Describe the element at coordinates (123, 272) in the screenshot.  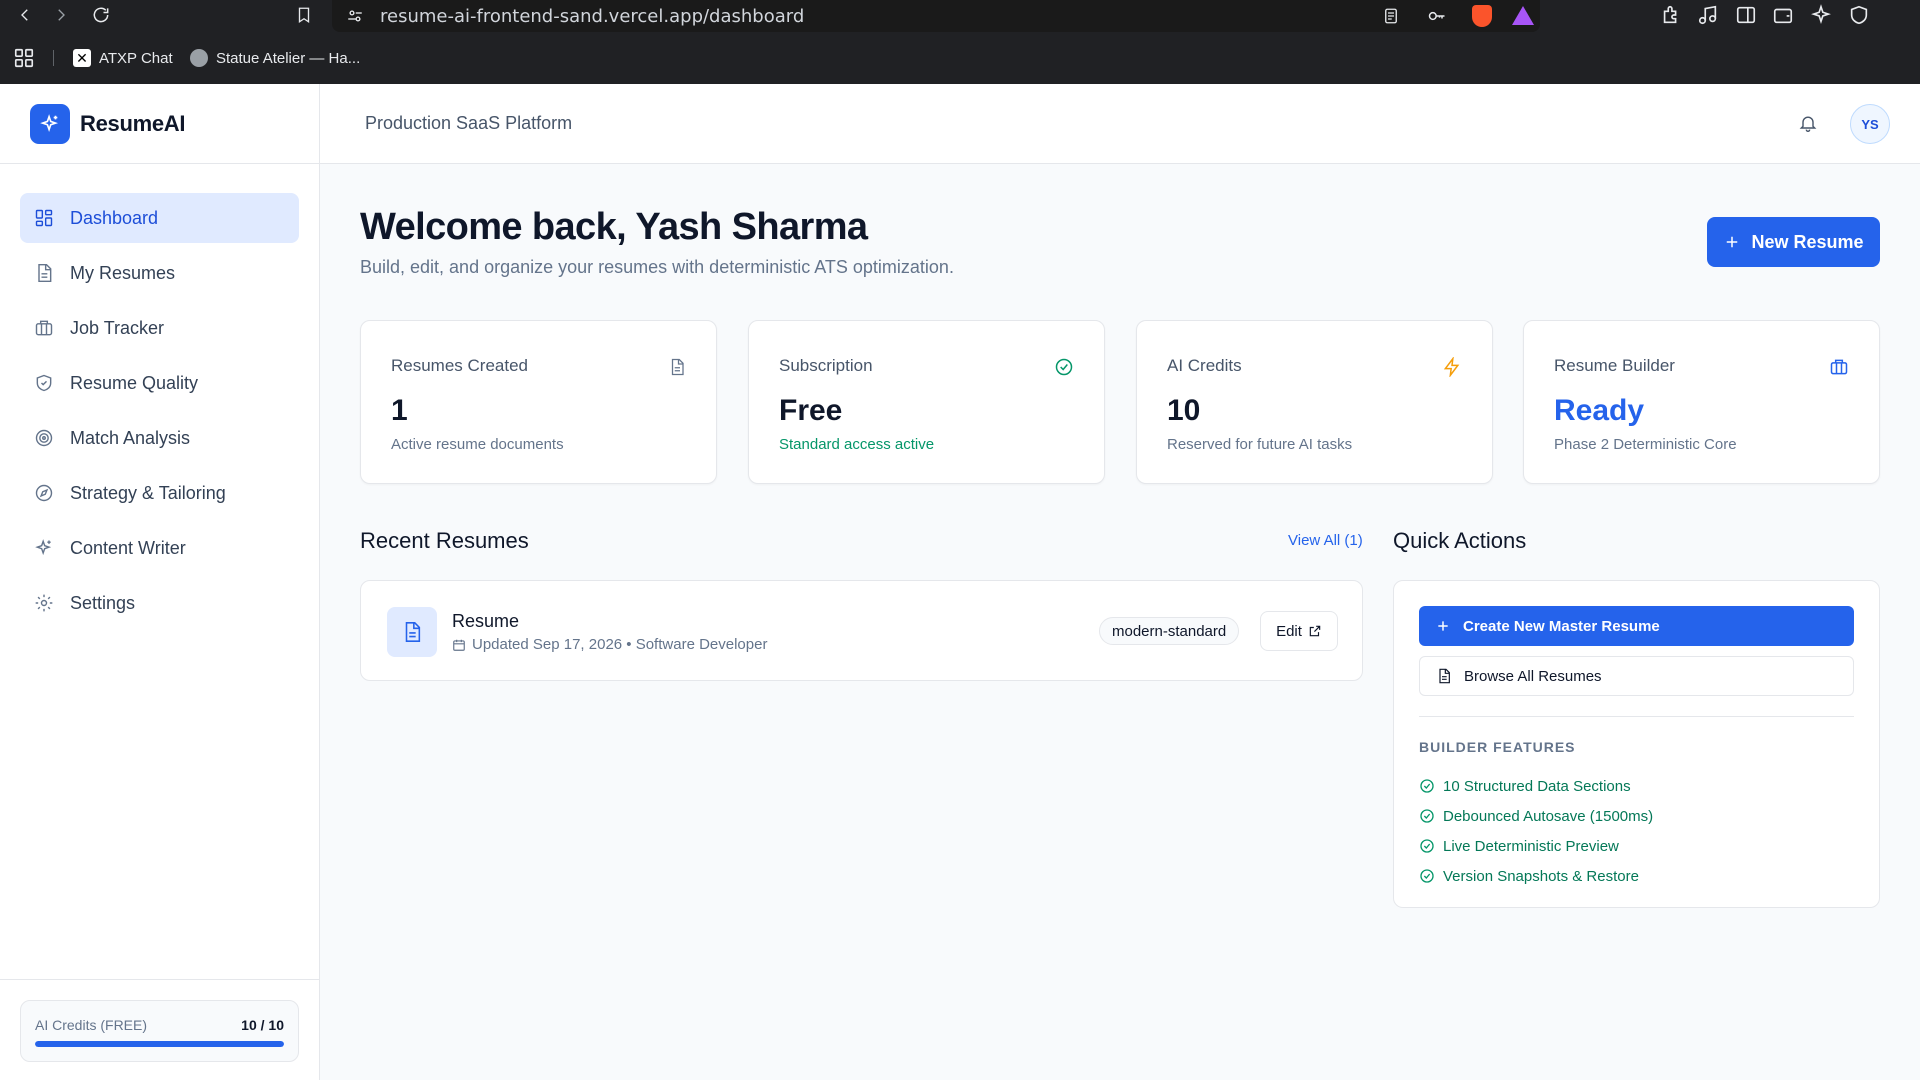
I see `sidebar-item-label: My Resumes` at that location.